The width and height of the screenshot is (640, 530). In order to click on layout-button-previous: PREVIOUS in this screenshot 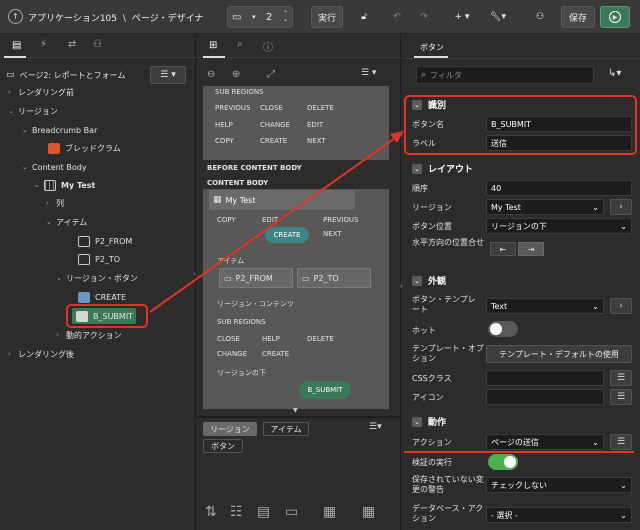, I will do `click(232, 108)`.